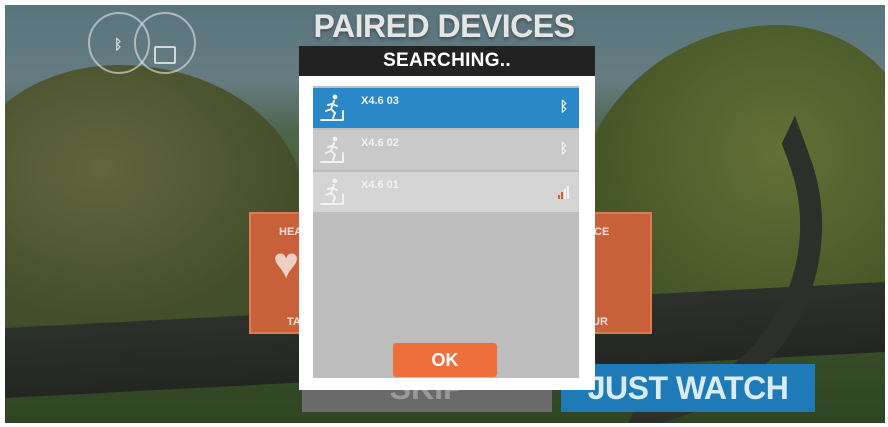 Image resolution: width=888 pixels, height=427 pixels. I want to click on device-name: X4.6 02, so click(380, 143).